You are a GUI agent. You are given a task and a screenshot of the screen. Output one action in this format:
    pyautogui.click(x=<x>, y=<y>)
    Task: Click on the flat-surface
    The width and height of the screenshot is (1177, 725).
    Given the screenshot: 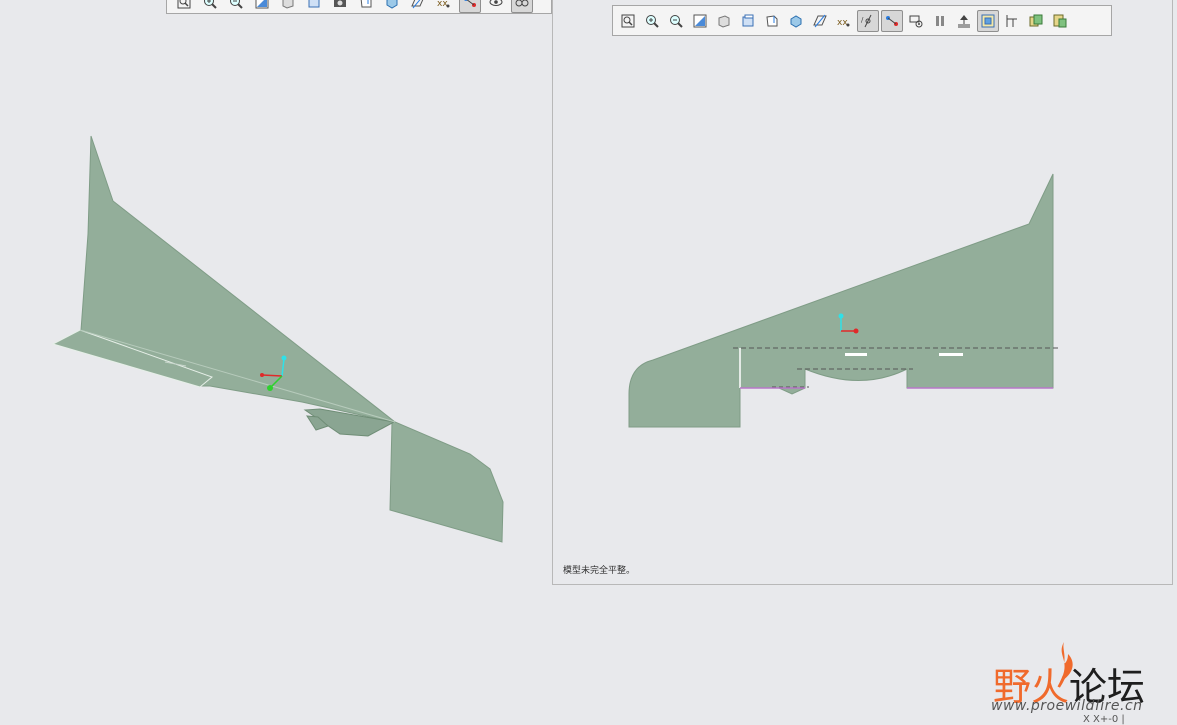 What is the action you would take?
    pyautogui.click(x=841, y=300)
    